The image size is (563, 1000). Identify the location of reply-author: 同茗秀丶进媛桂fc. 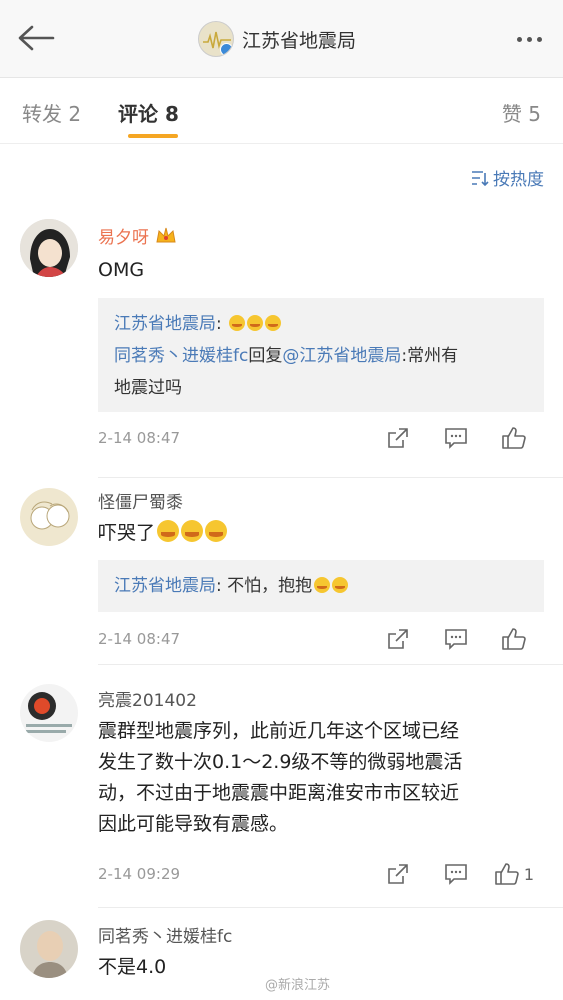
(181, 356).